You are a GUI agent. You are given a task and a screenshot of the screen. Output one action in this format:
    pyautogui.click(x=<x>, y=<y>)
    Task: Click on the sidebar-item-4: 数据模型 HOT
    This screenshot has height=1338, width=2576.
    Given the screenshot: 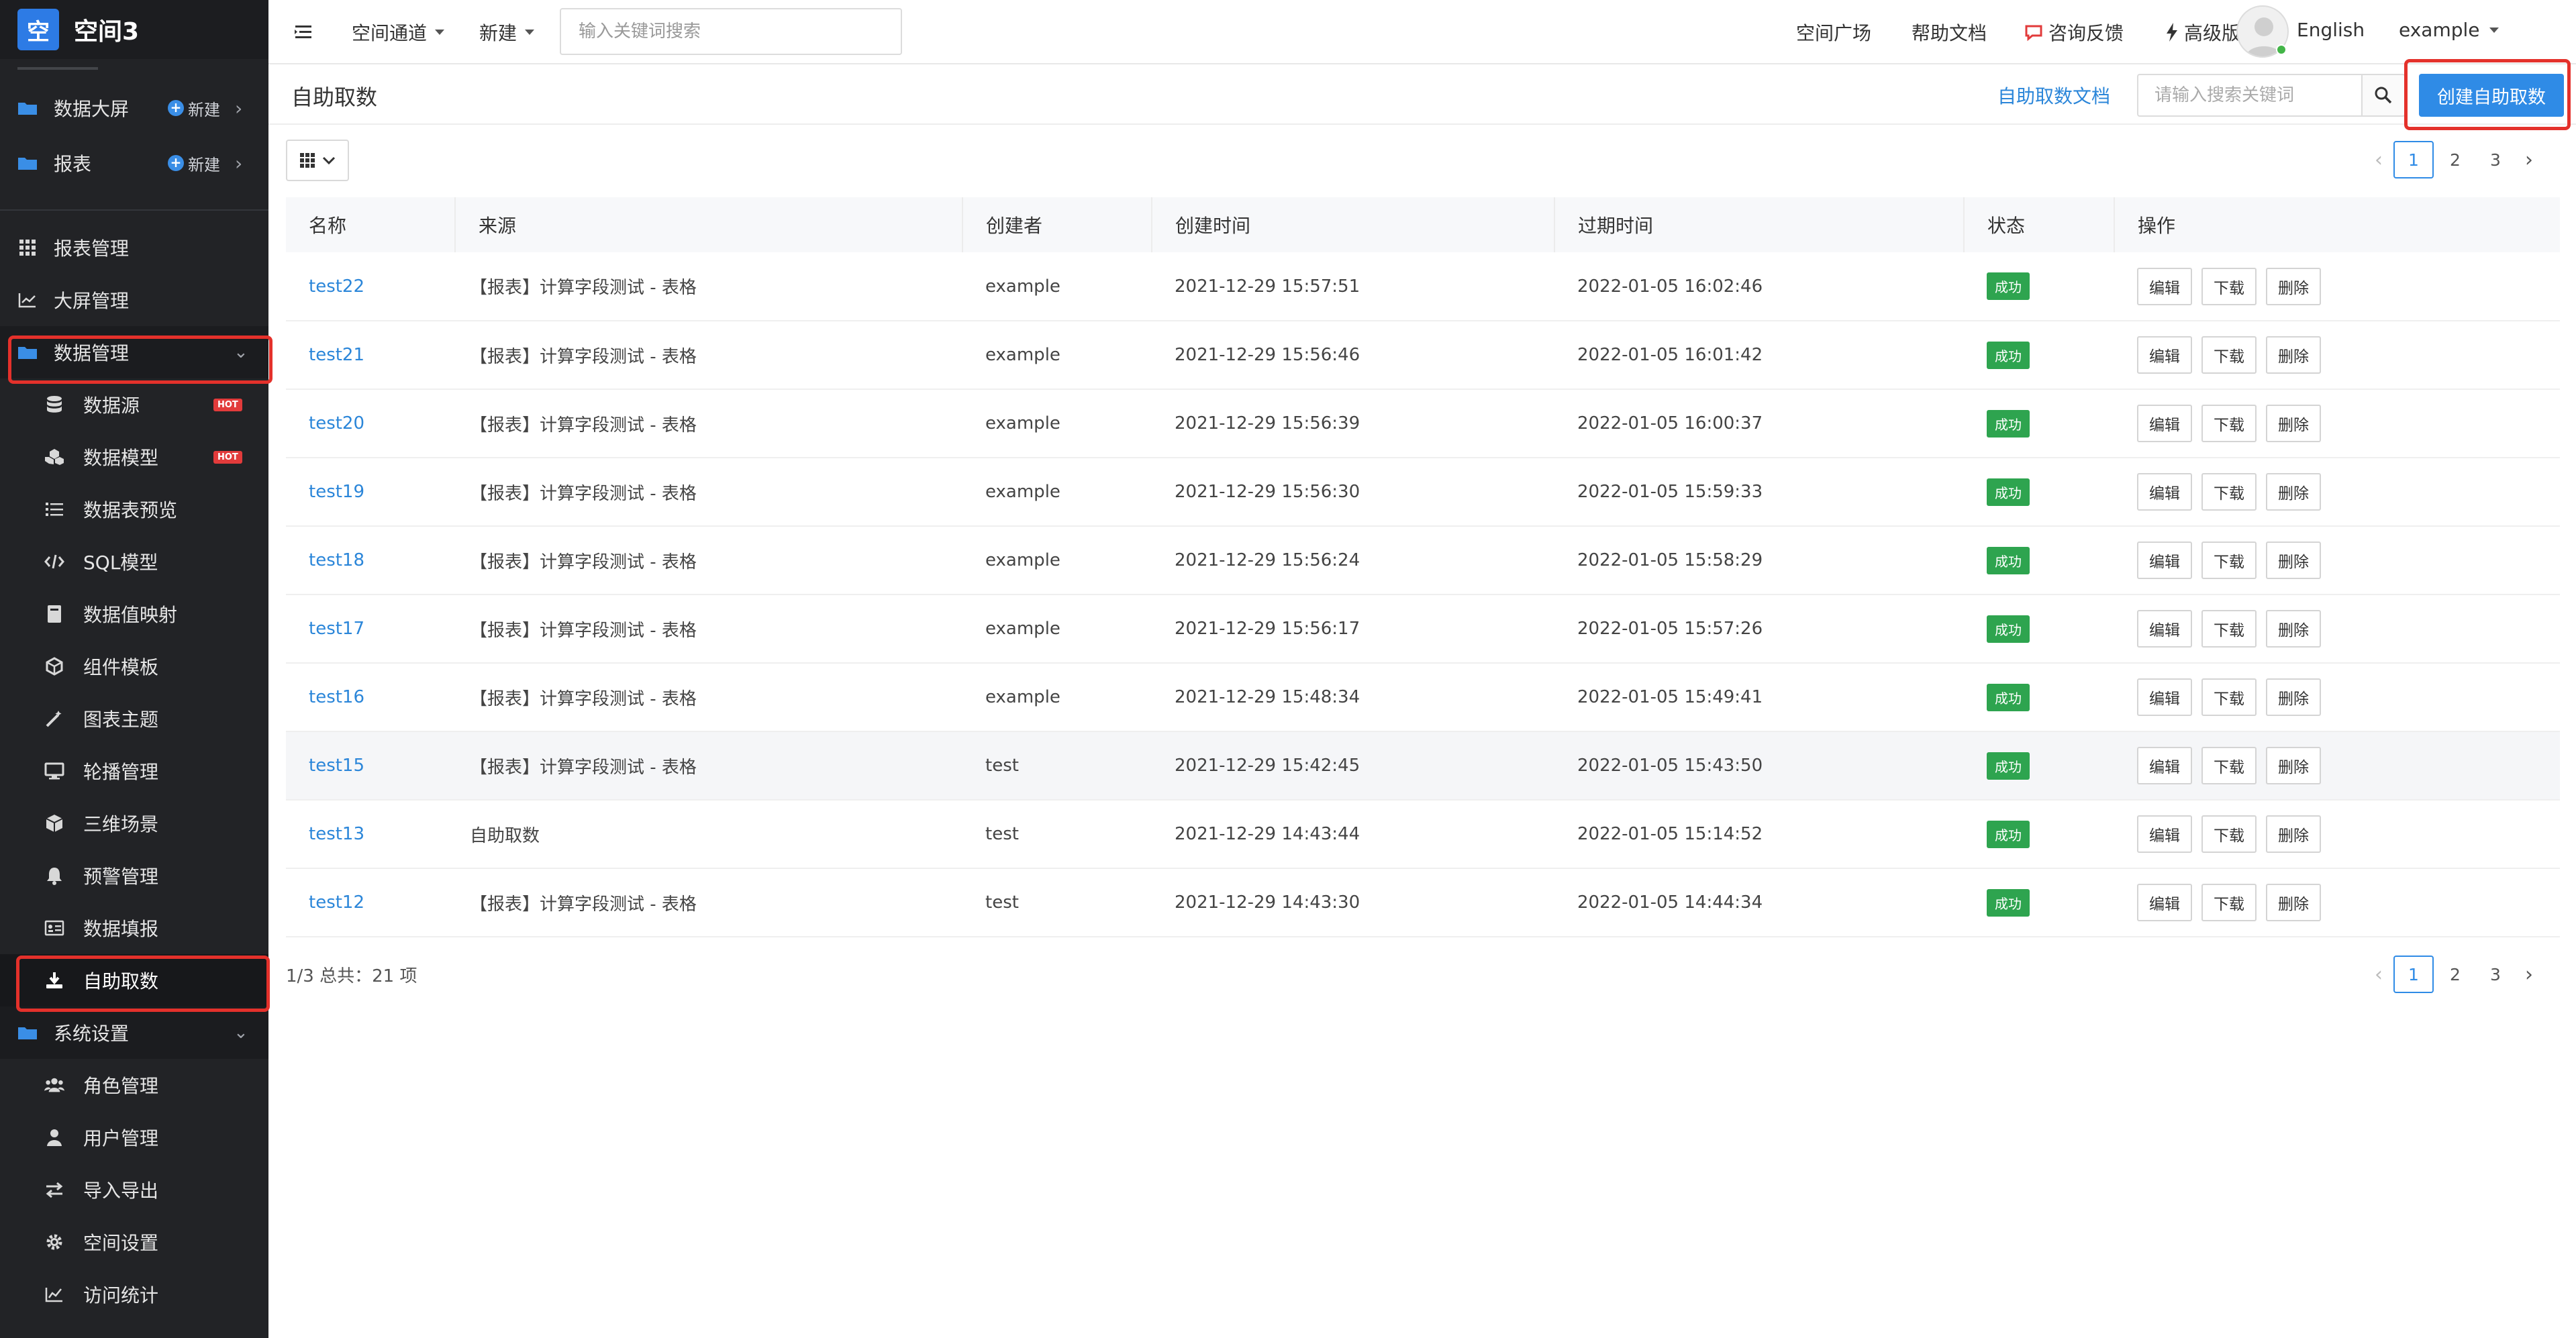 What is the action you would take?
    pyautogui.click(x=134, y=457)
    